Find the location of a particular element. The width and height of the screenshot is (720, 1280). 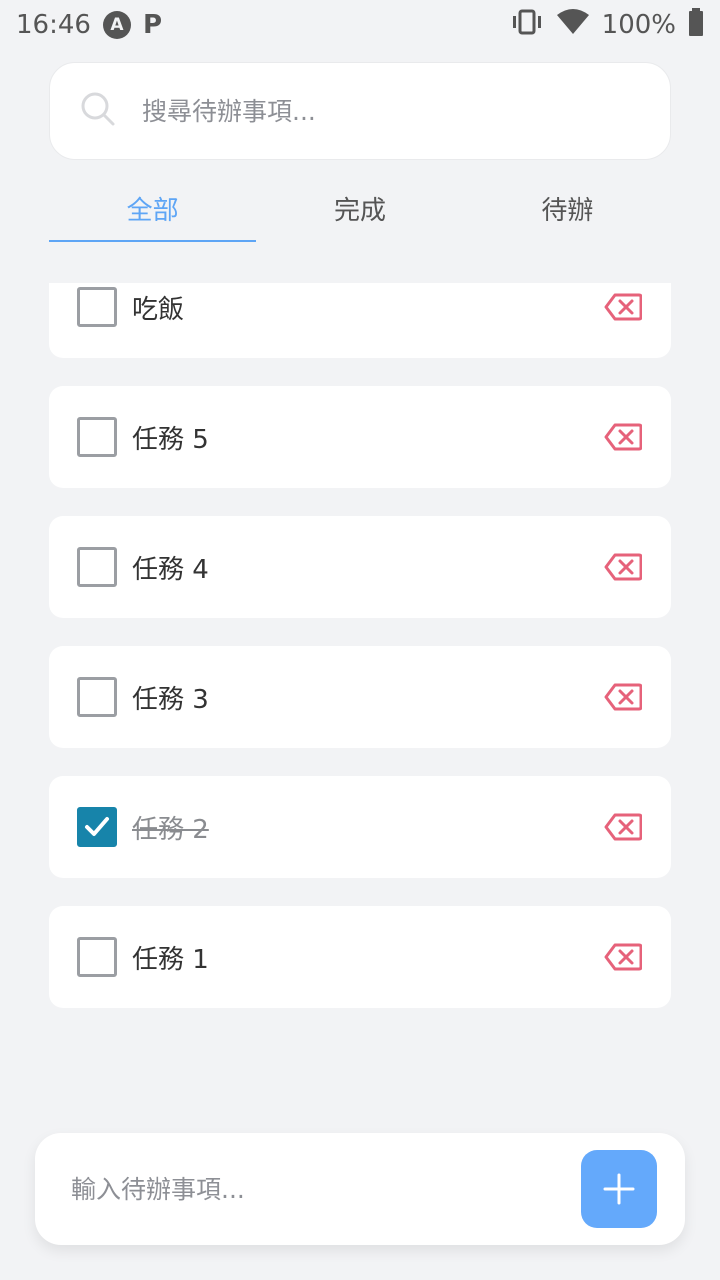

todo-item: 吃飯 is located at coordinates (360, 320).